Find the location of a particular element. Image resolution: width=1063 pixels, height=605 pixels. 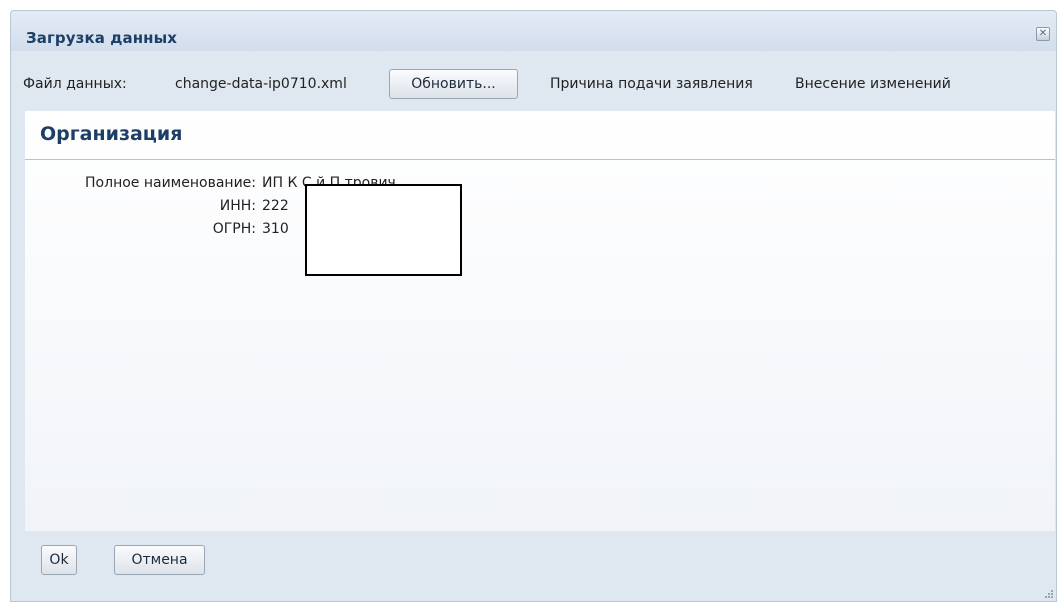

field-label: Полное наименование: is located at coordinates (170, 183).